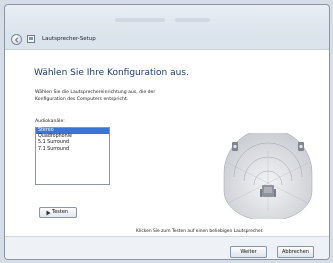 This screenshot has height=263, width=333. I want to click on next-button: Weiter, so click(248, 252).